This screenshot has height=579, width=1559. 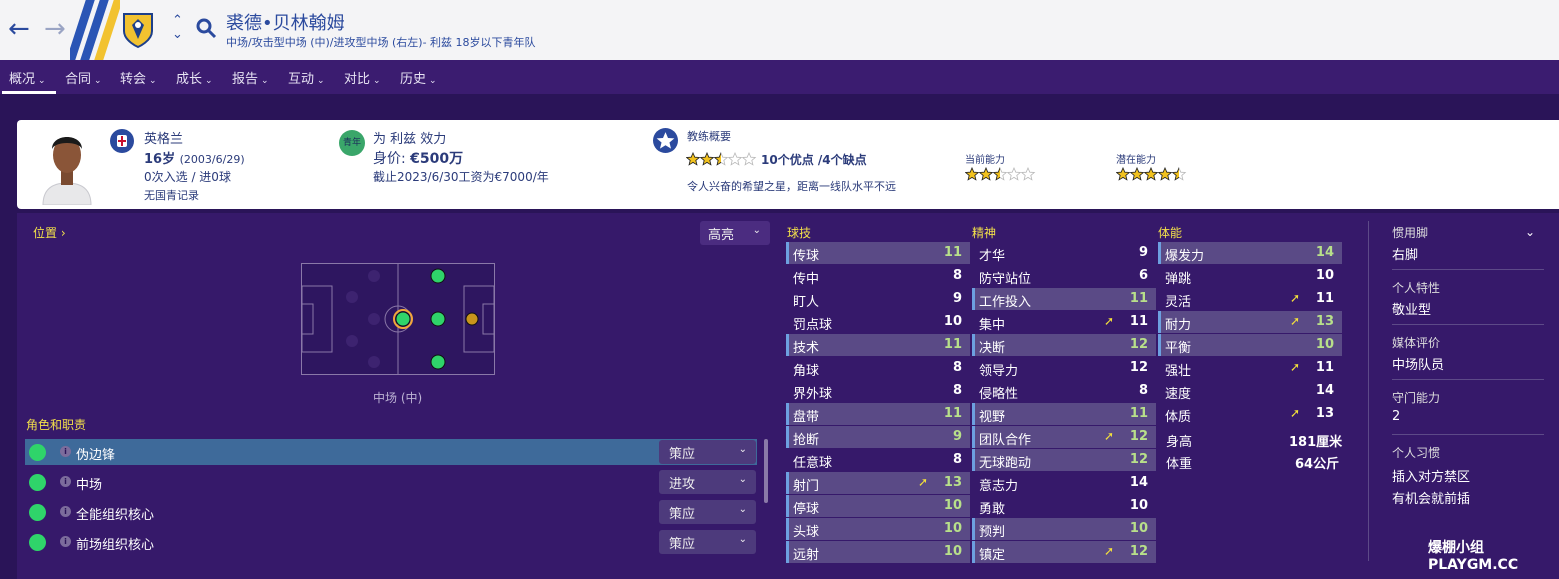 I want to click on attribute-name: 任意球, so click(x=813, y=463).